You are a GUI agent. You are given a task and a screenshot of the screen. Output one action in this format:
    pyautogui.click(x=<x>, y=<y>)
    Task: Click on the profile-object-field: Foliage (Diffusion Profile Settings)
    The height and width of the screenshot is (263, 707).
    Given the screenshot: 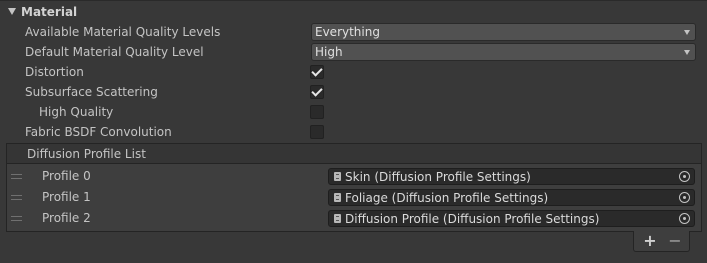 What is the action you would take?
    pyautogui.click(x=511, y=197)
    